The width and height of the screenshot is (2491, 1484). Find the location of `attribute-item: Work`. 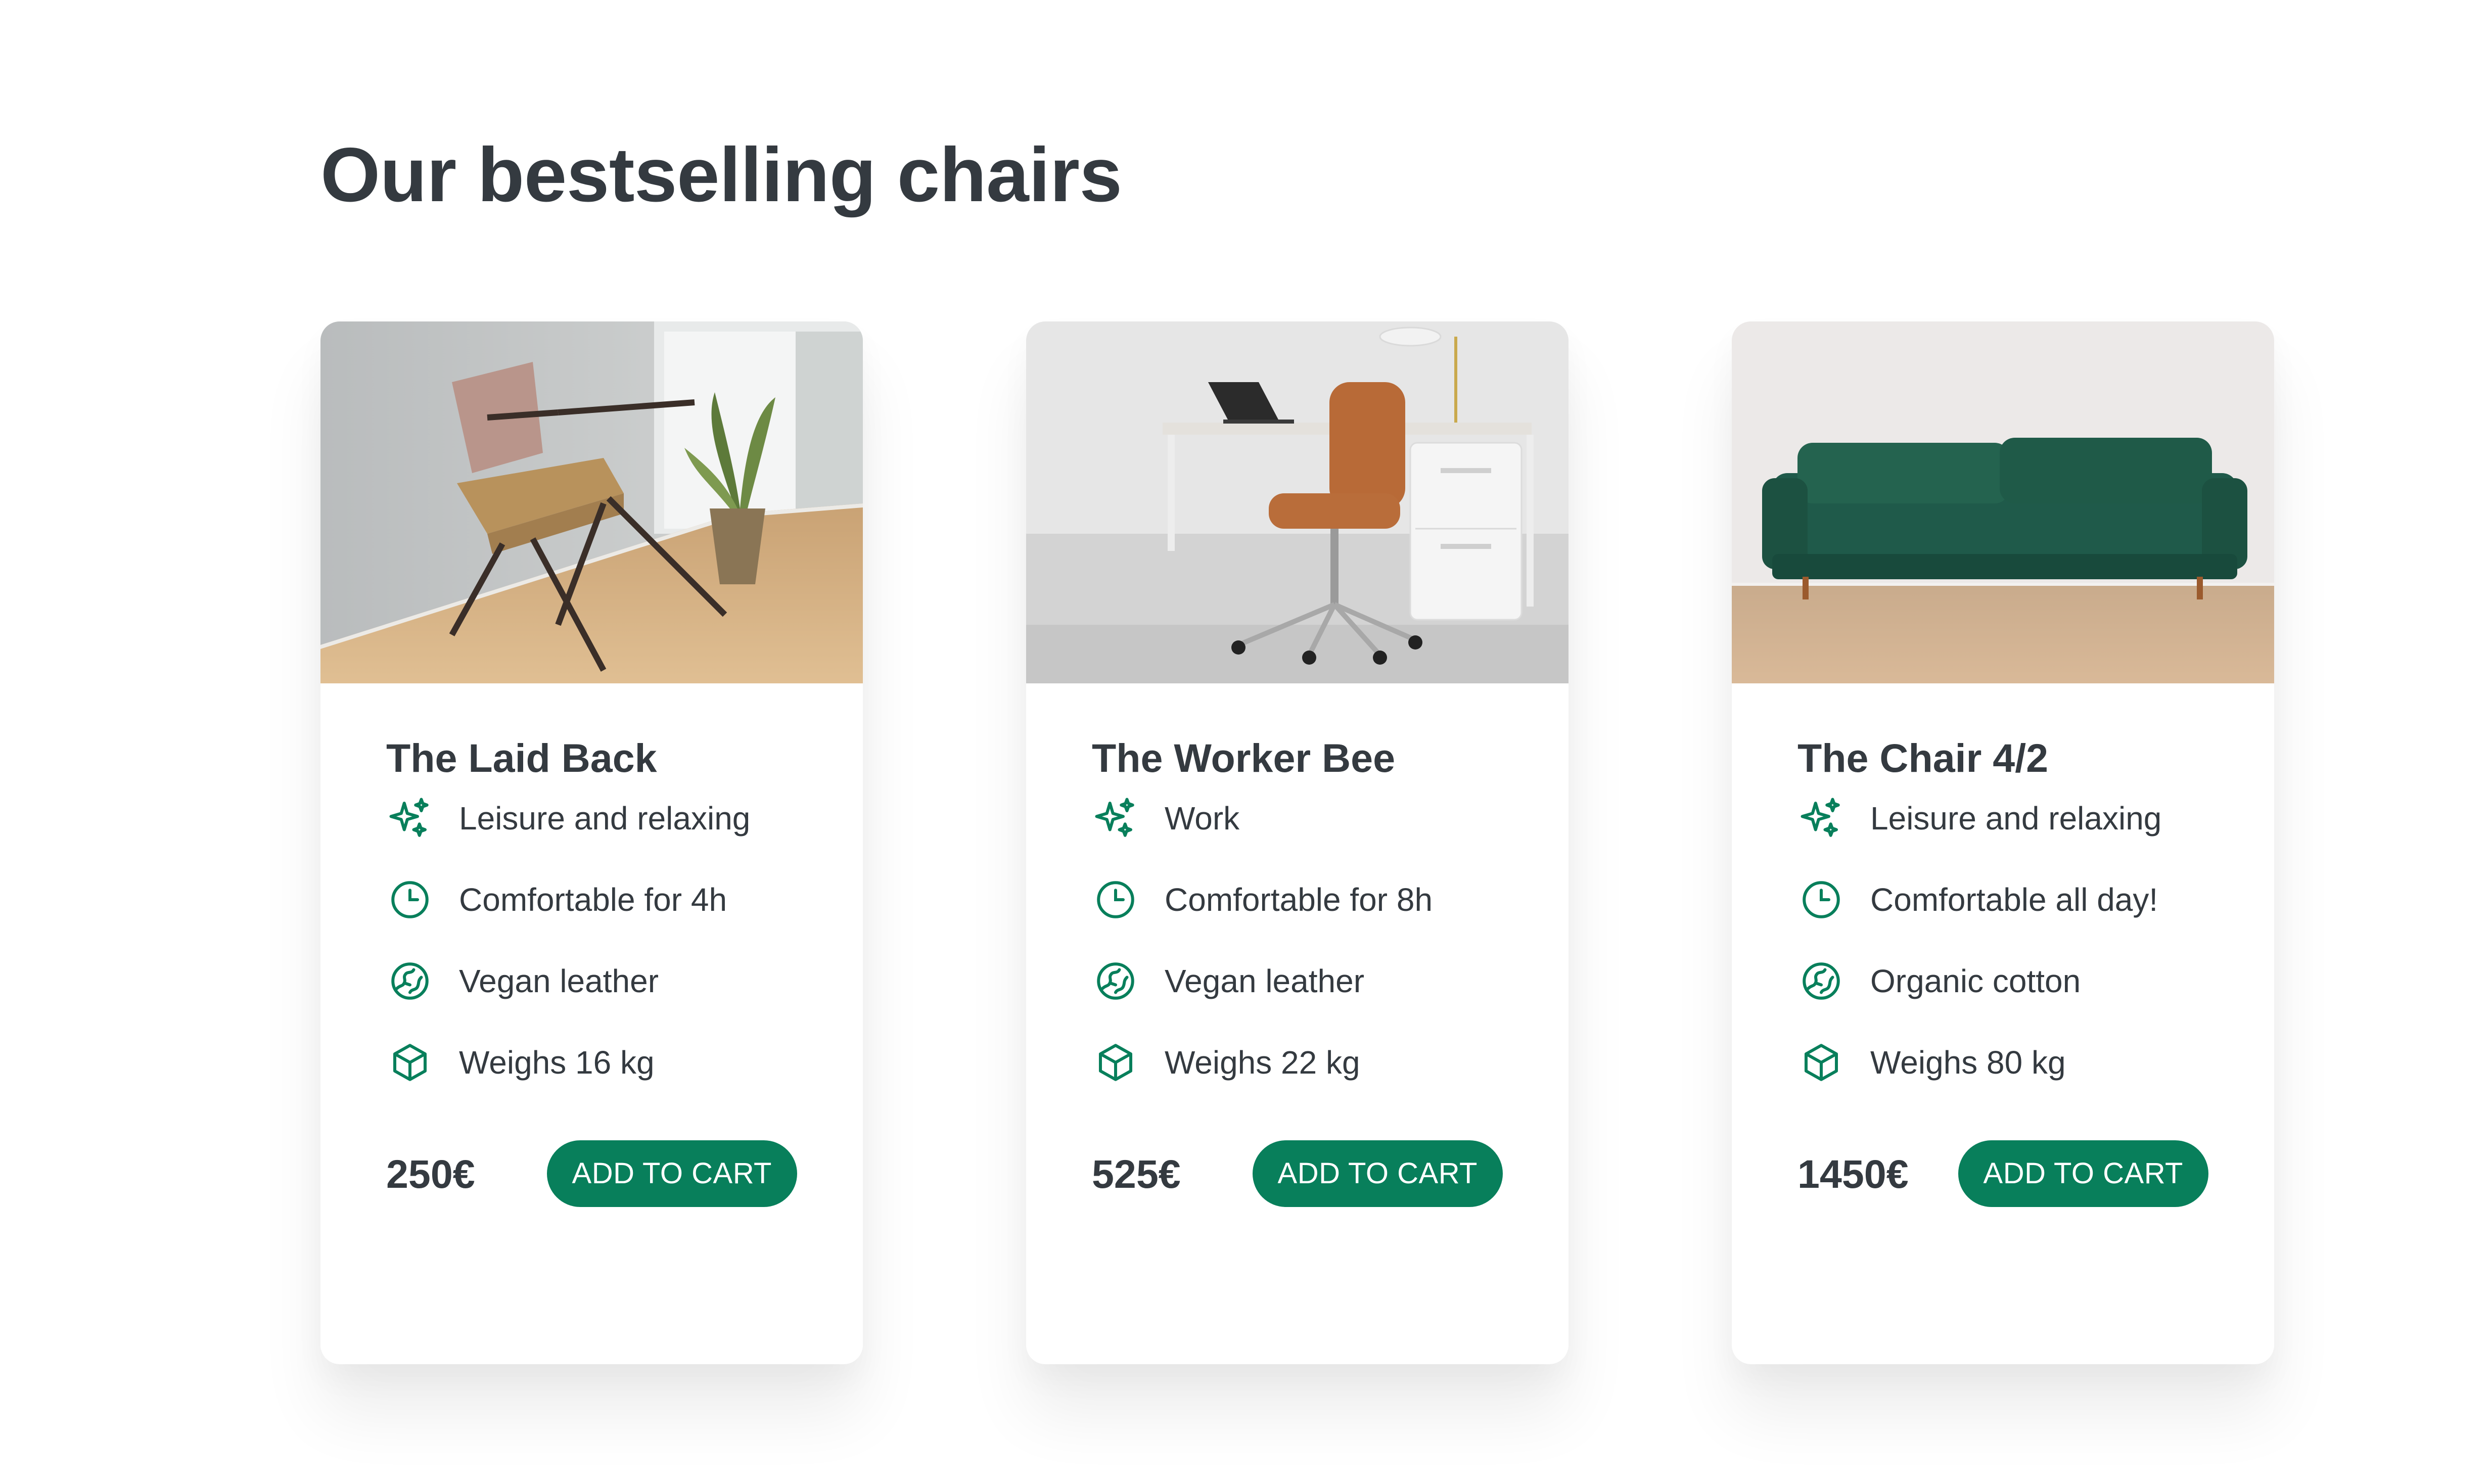

attribute-item: Work is located at coordinates (1297, 818).